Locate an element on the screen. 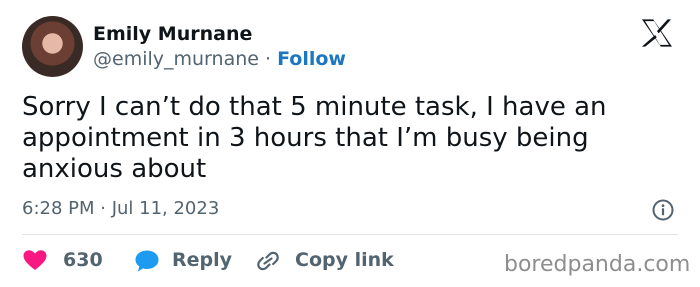 The width and height of the screenshot is (700, 287). author-name: Emily Murnane is located at coordinates (172, 34).